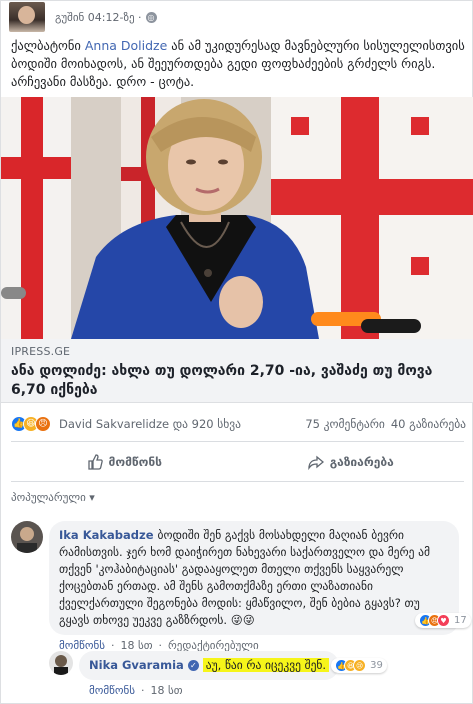 The image size is (473, 704). I want to click on post-meta: გუშინ 04:12-ზე · ◎, so click(106, 17).